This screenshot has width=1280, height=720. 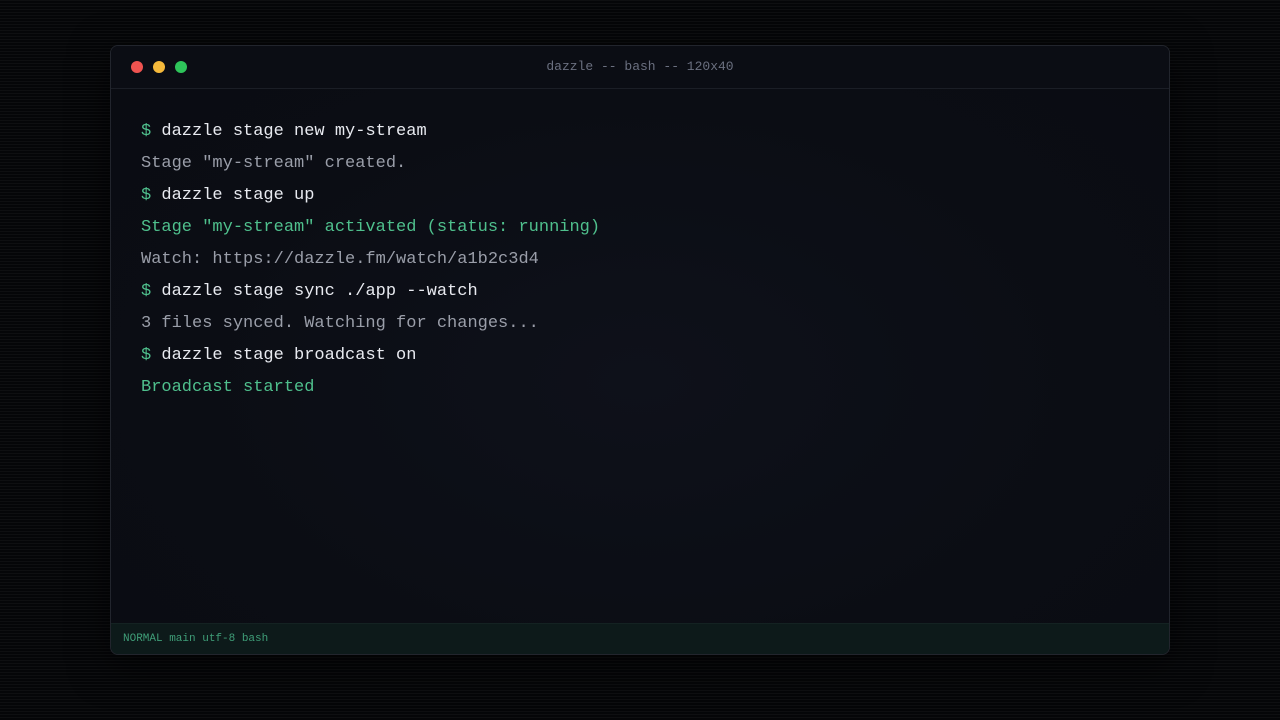 What do you see at coordinates (640, 132) in the screenshot?
I see `terminal-line-command: $ dazzle stage new my-stream` at bounding box center [640, 132].